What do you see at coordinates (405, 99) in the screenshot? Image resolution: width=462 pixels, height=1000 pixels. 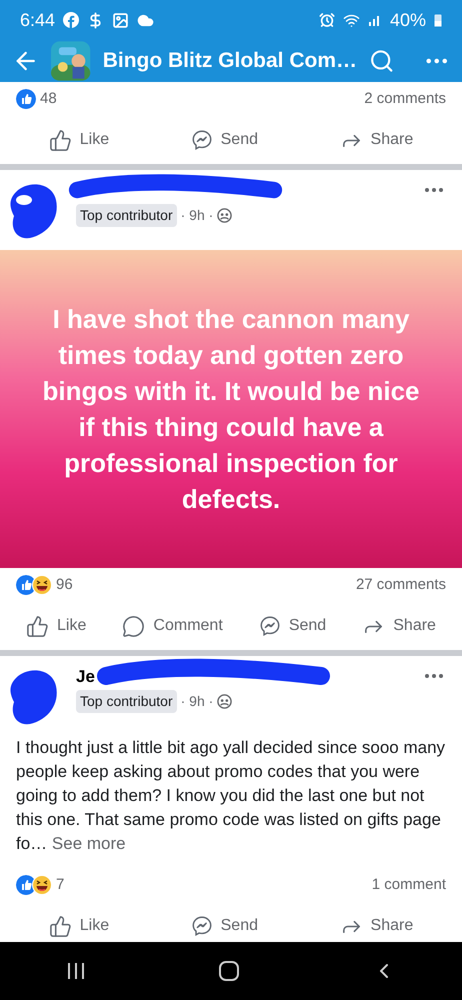 I see `comment-count: 2 comments` at bounding box center [405, 99].